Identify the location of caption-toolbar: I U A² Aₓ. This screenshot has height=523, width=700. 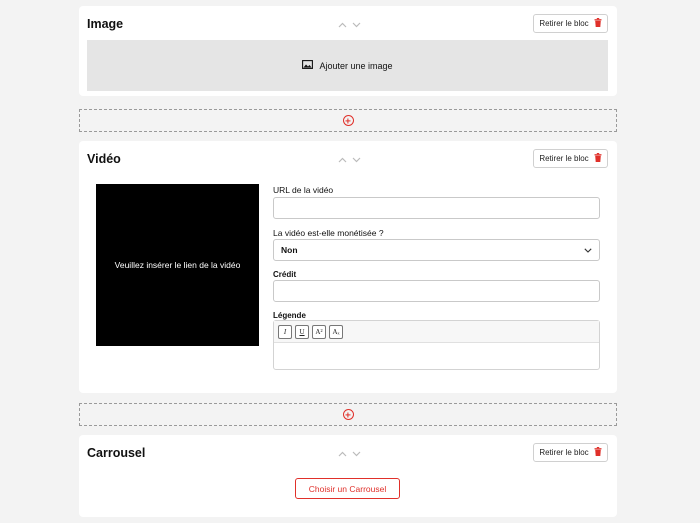
(436, 332).